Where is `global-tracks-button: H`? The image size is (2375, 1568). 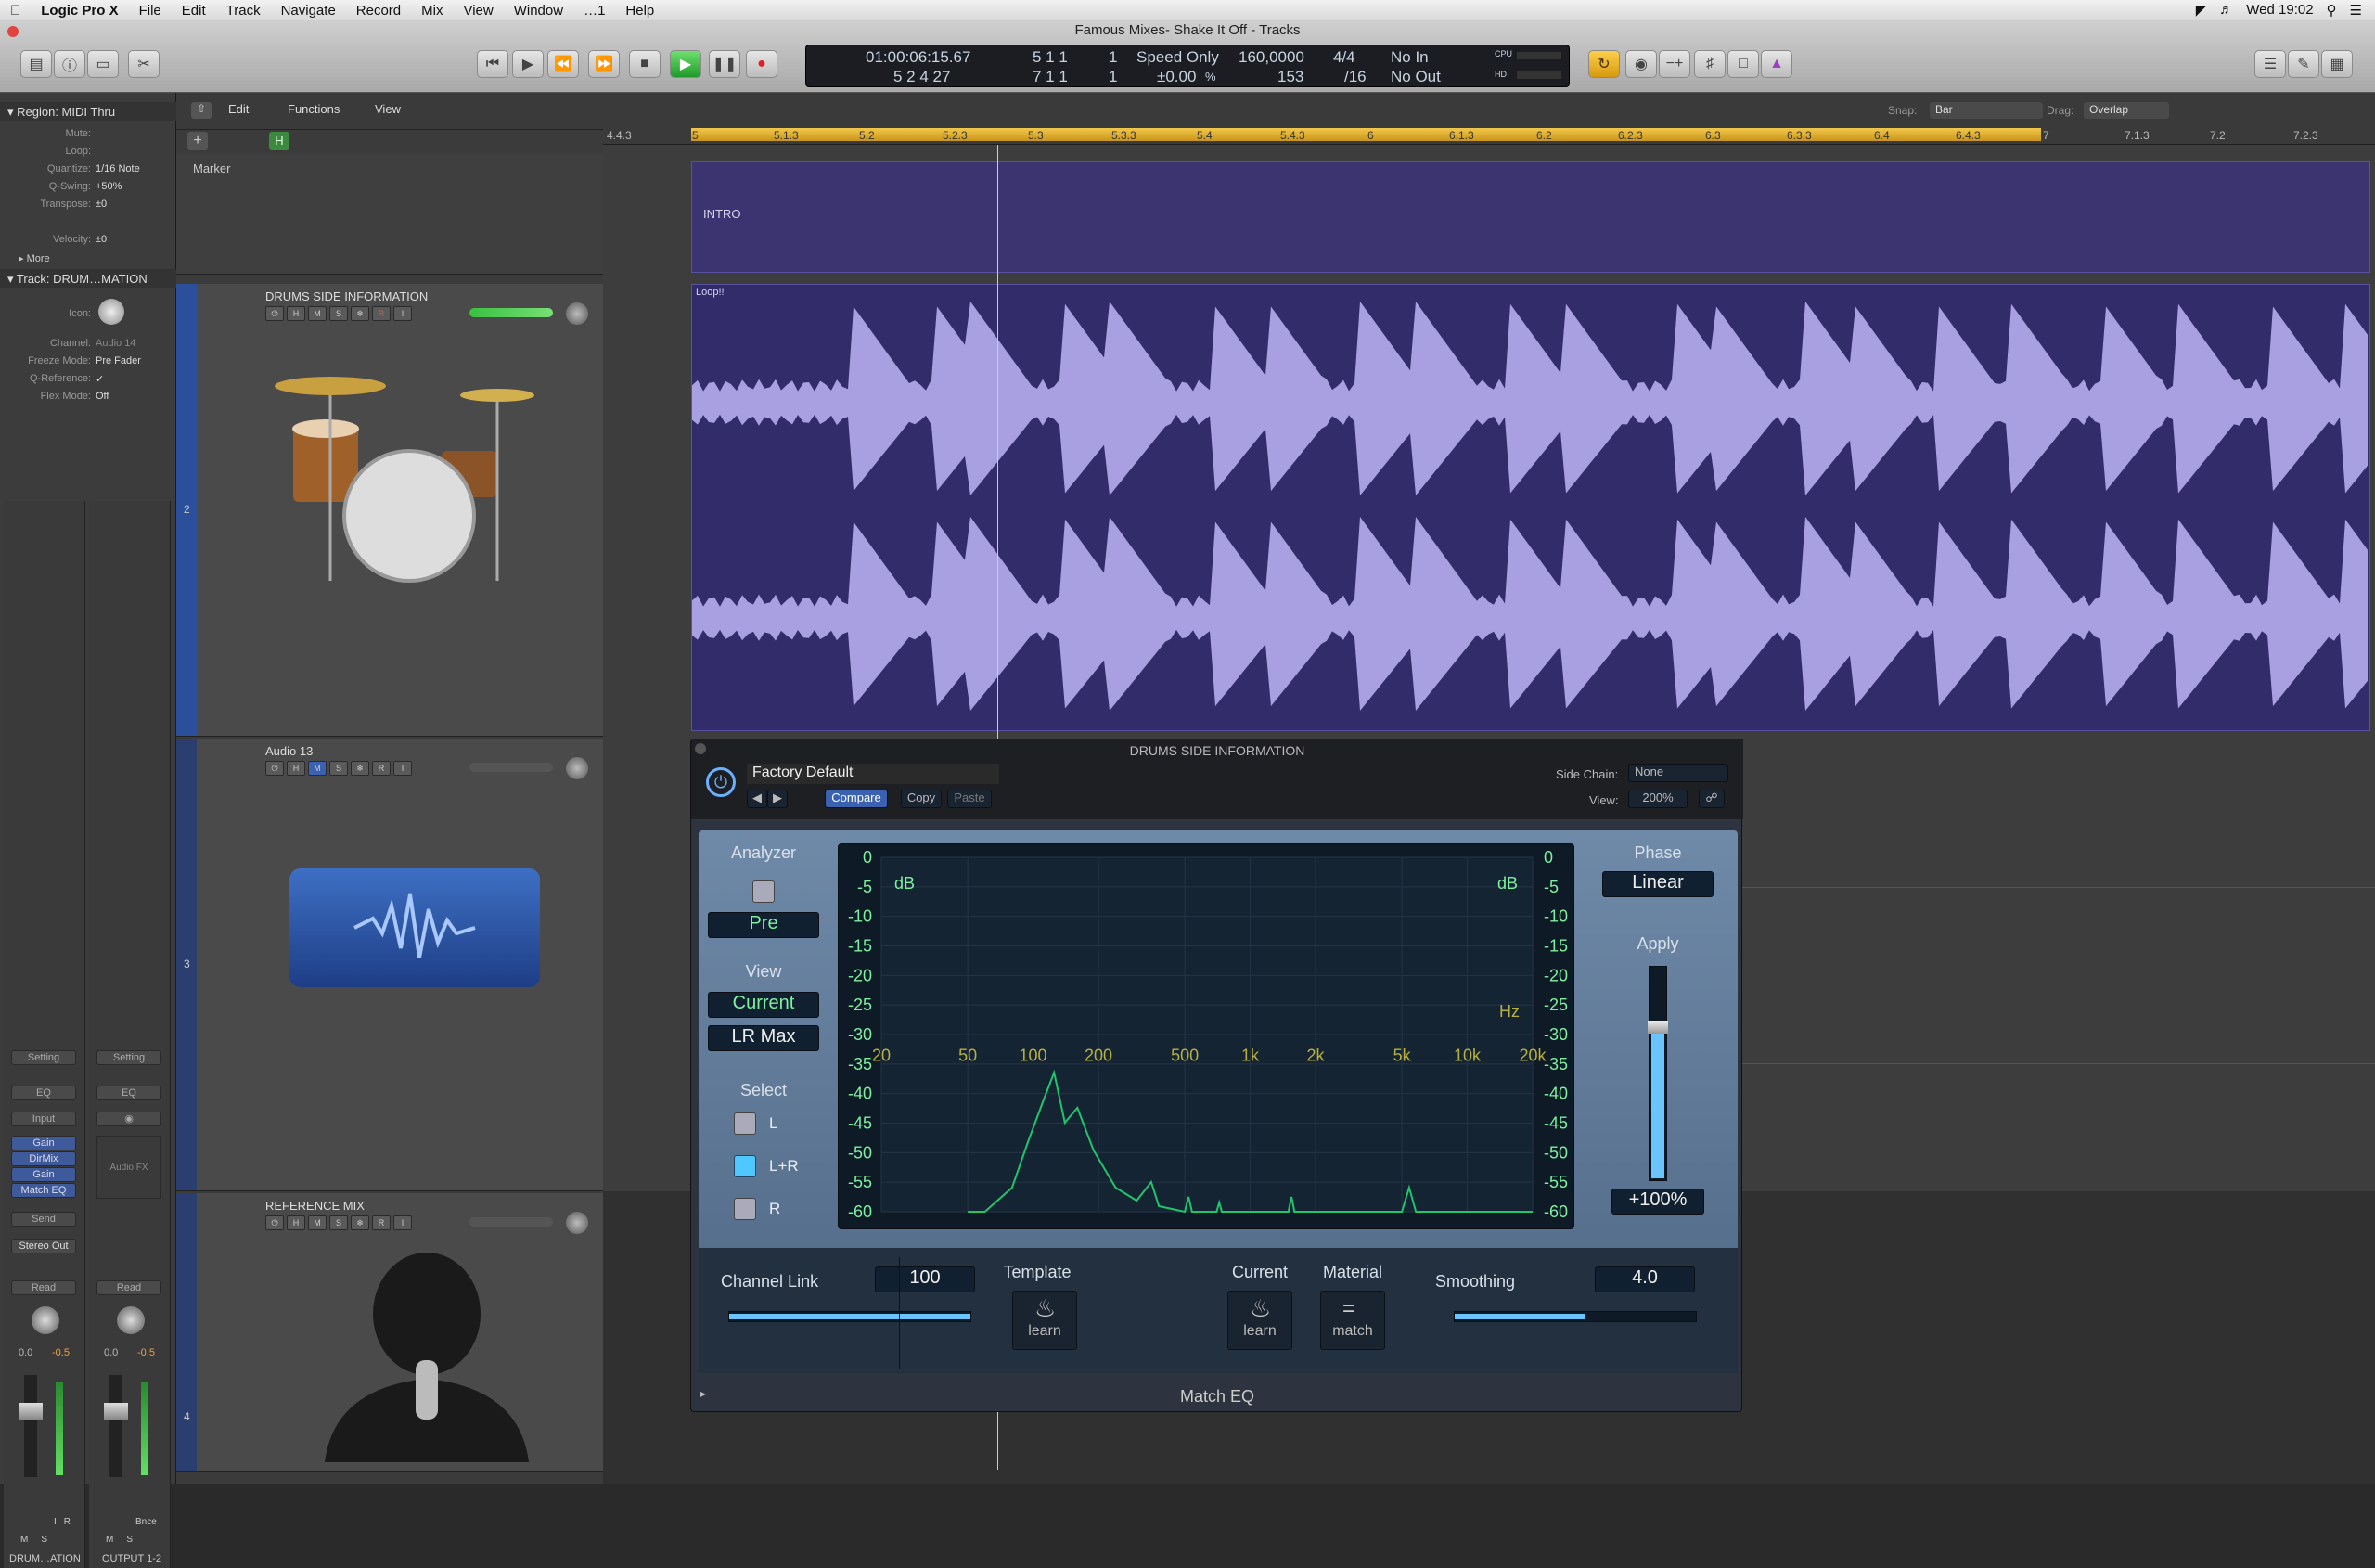
global-tracks-button: H is located at coordinates (279, 141).